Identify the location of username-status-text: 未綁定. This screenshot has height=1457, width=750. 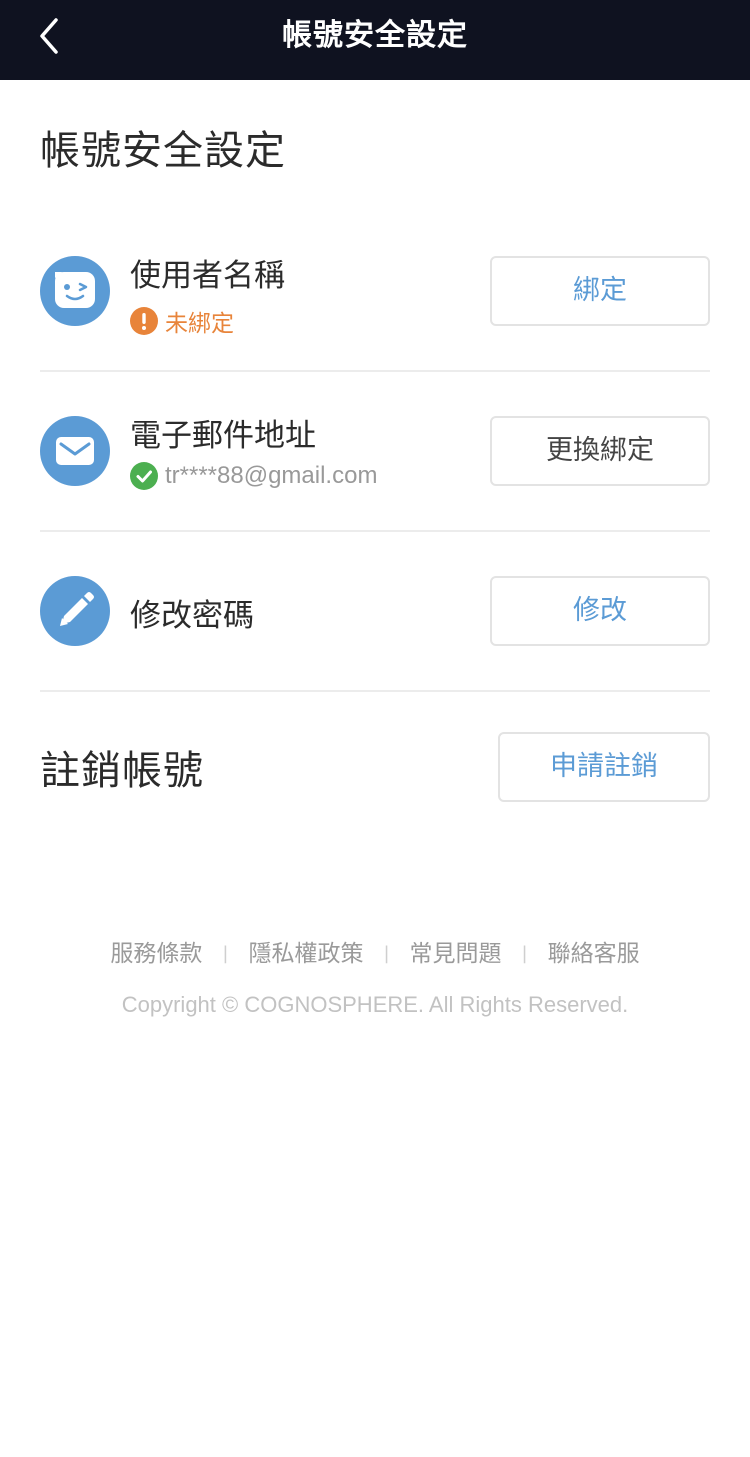
(199, 324).